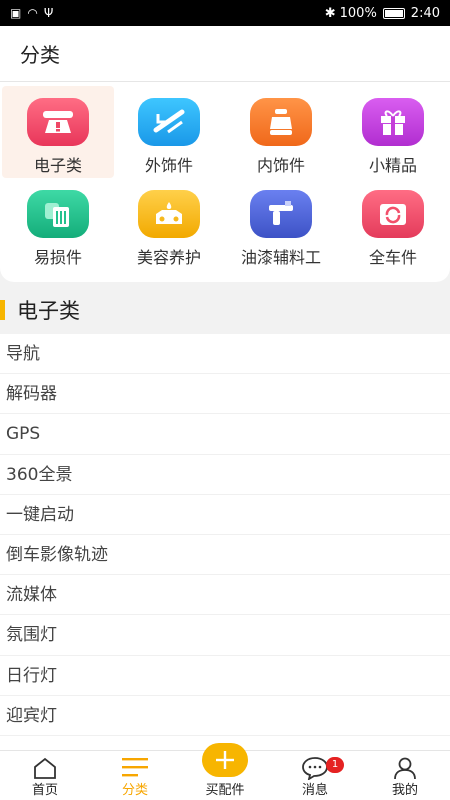 This screenshot has width=450, height=800. What do you see at coordinates (281, 122) in the screenshot?
I see `car-seat-icon` at bounding box center [281, 122].